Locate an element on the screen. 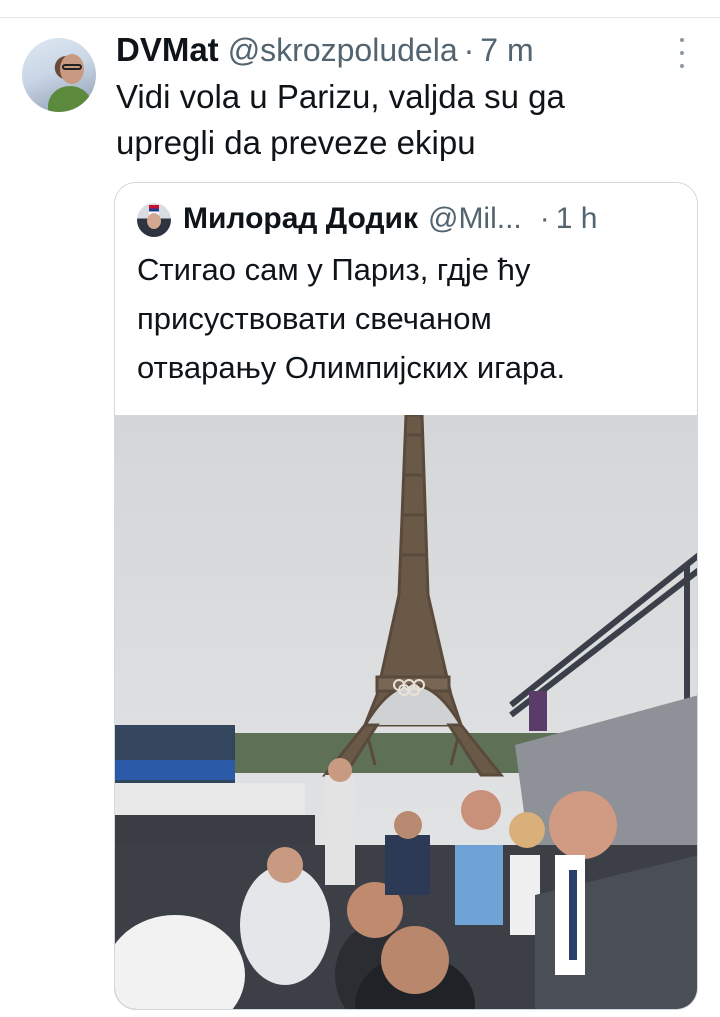  tweet-header: DVMat @skrozpoludela · 7 m is located at coordinates (325, 50).